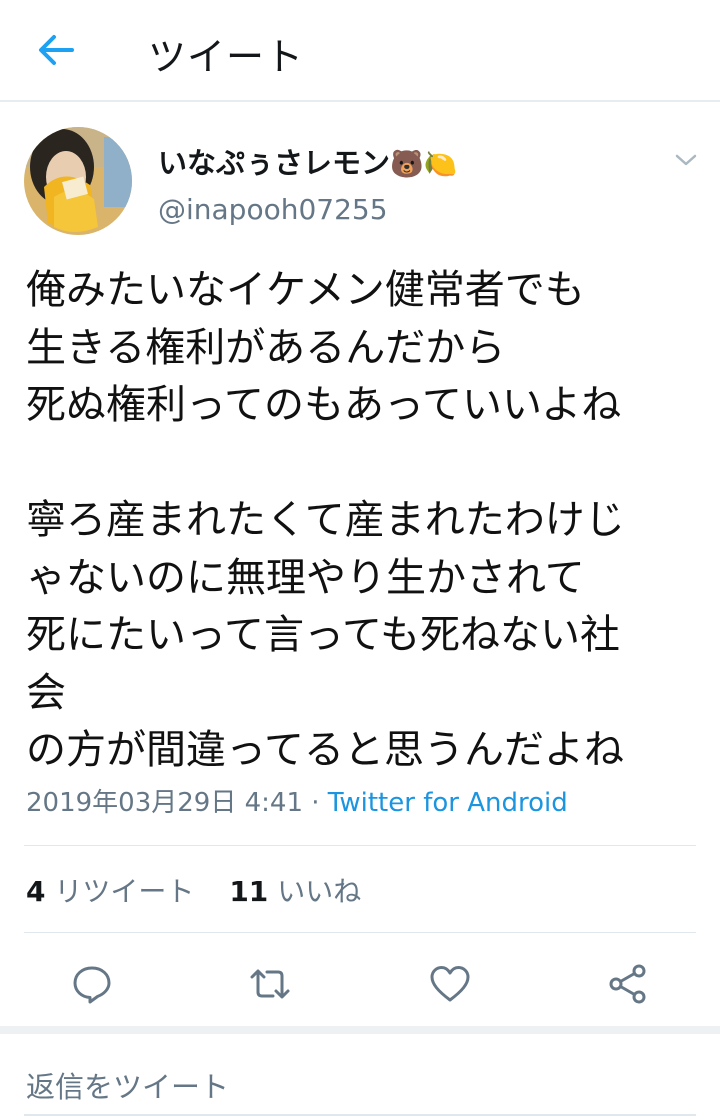  What do you see at coordinates (164, 803) in the screenshot?
I see `tweet-timestamp: 2019年03月29日 4:41` at bounding box center [164, 803].